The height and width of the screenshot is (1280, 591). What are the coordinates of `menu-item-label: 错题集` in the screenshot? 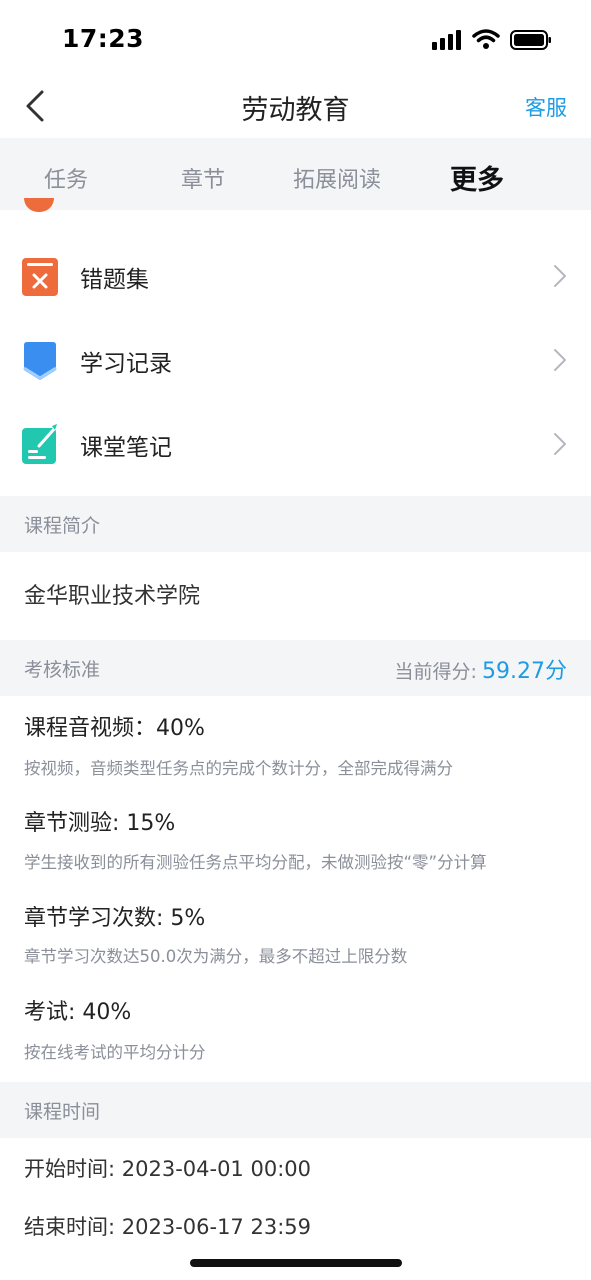 It's located at (114, 280).